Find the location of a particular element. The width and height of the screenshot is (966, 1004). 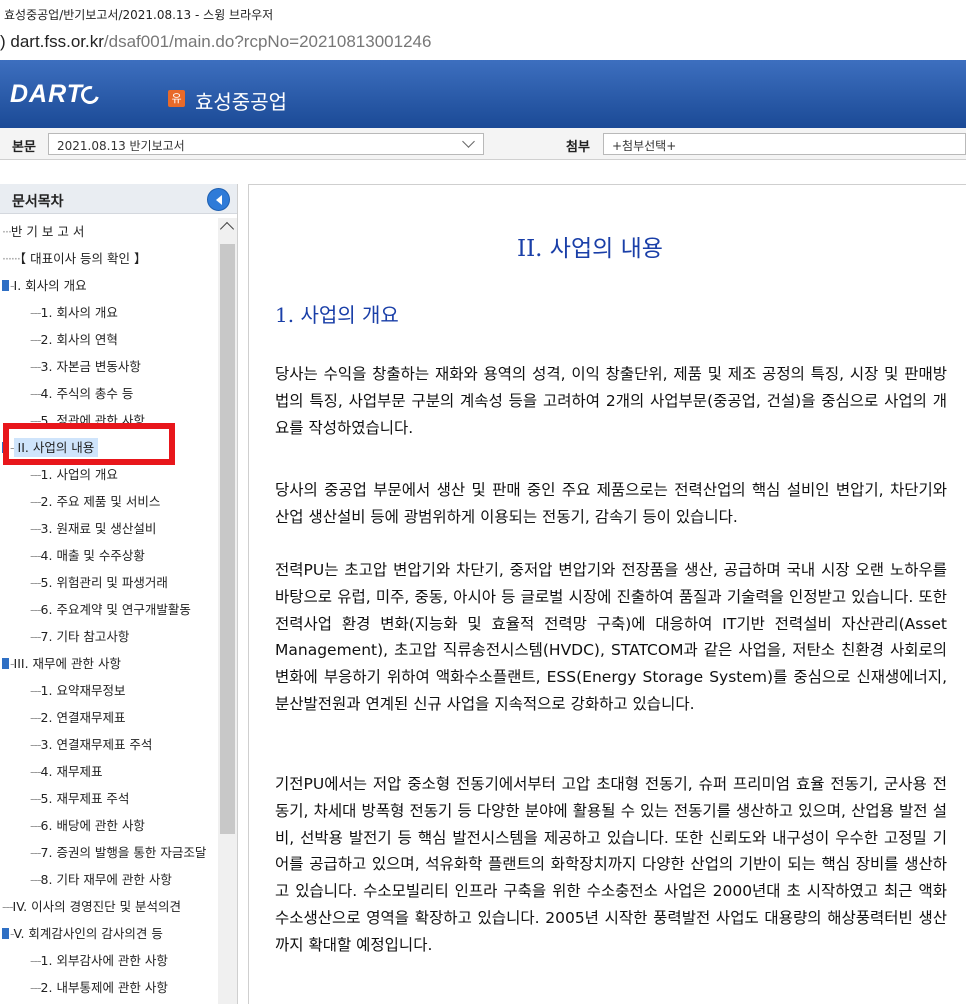

report-select-value: 2021.08.13 반기보고서 is located at coordinates (121, 146).